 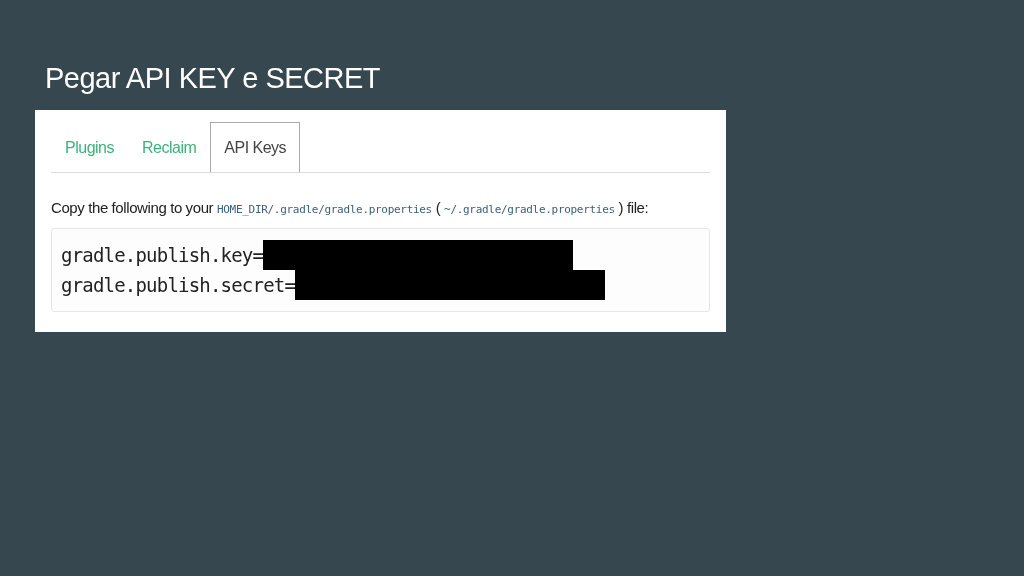 I want to click on slide-title: Pegar API KEY e SECRET, so click(x=213, y=78).